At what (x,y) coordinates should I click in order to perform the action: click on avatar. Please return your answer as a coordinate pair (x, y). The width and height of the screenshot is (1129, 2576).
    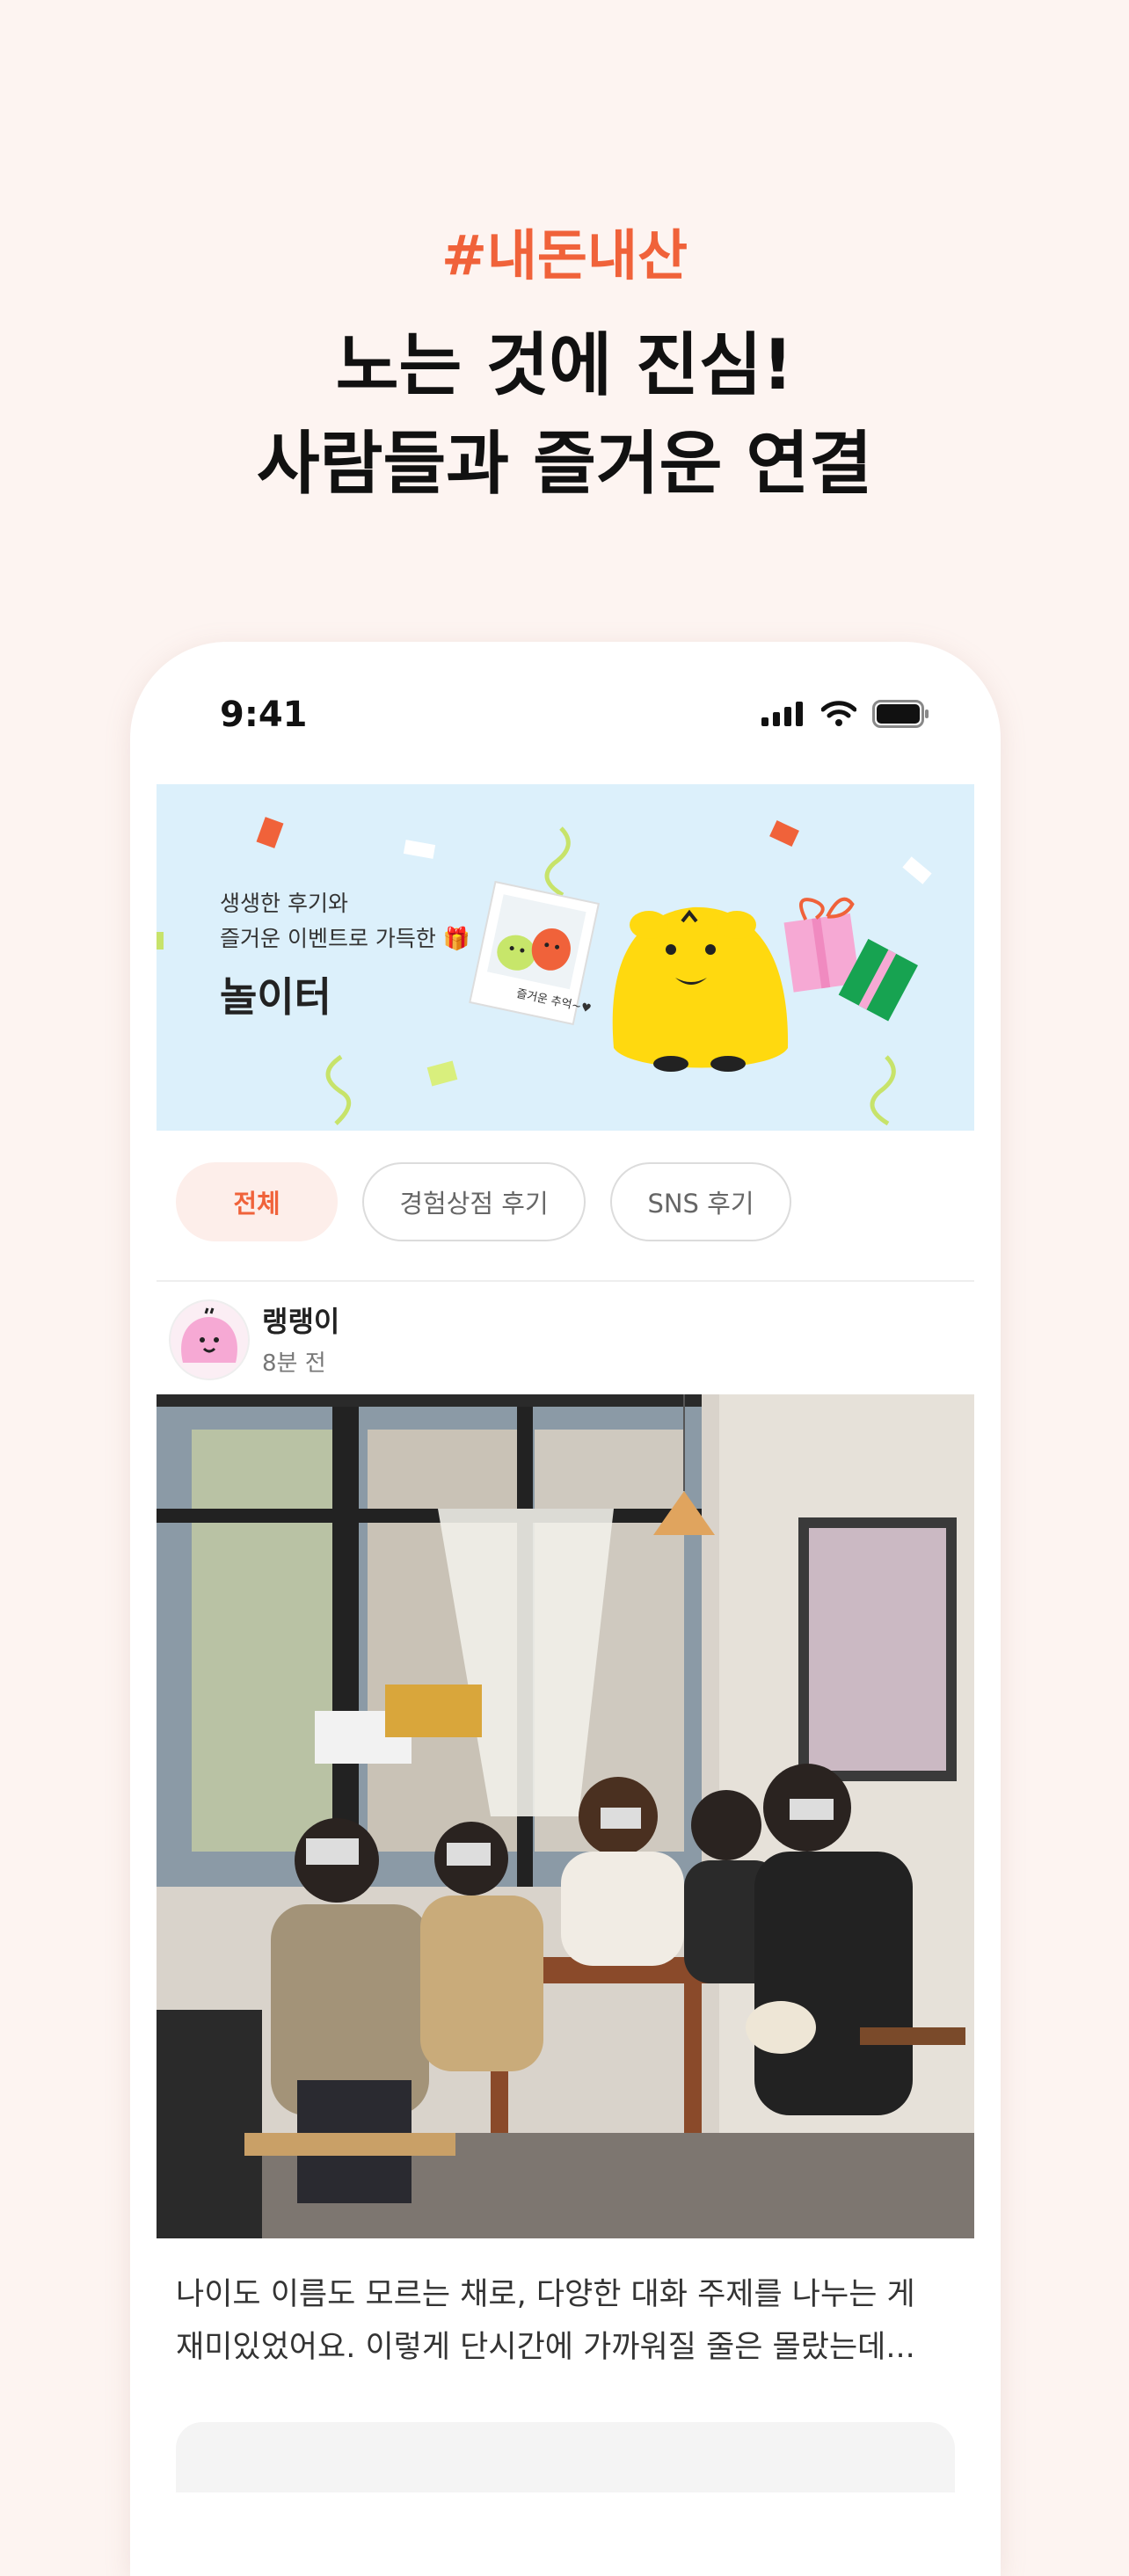
    Looking at the image, I should click on (209, 1339).